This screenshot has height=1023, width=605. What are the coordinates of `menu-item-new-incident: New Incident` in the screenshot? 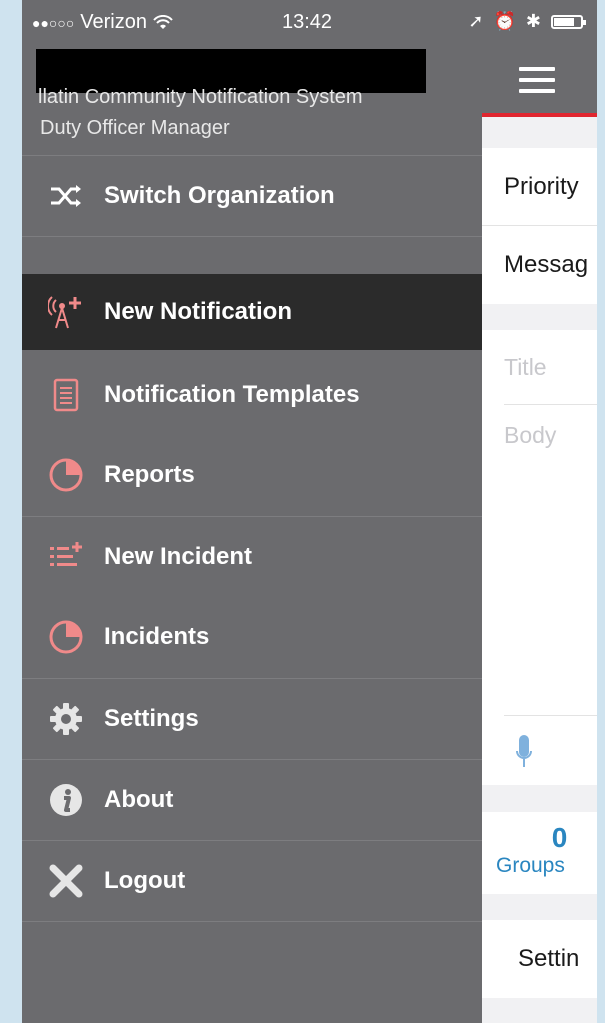 It's located at (252, 557).